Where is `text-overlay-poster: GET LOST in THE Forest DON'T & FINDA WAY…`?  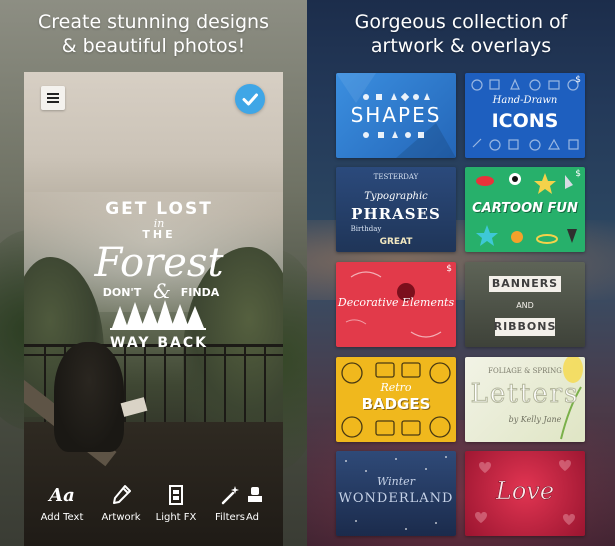
text-overlay-poster: GET LOST in THE Forest DON'T & FINDA WAY… is located at coordinates (159, 274).